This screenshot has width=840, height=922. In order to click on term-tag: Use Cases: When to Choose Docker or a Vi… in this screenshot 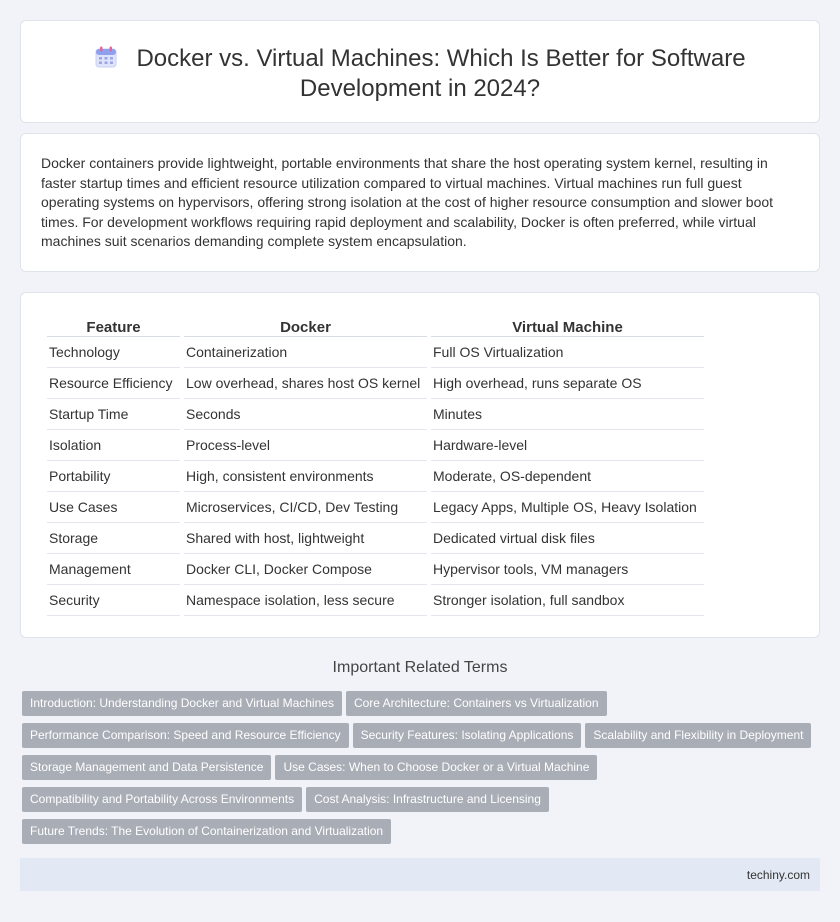, I will do `click(436, 767)`.